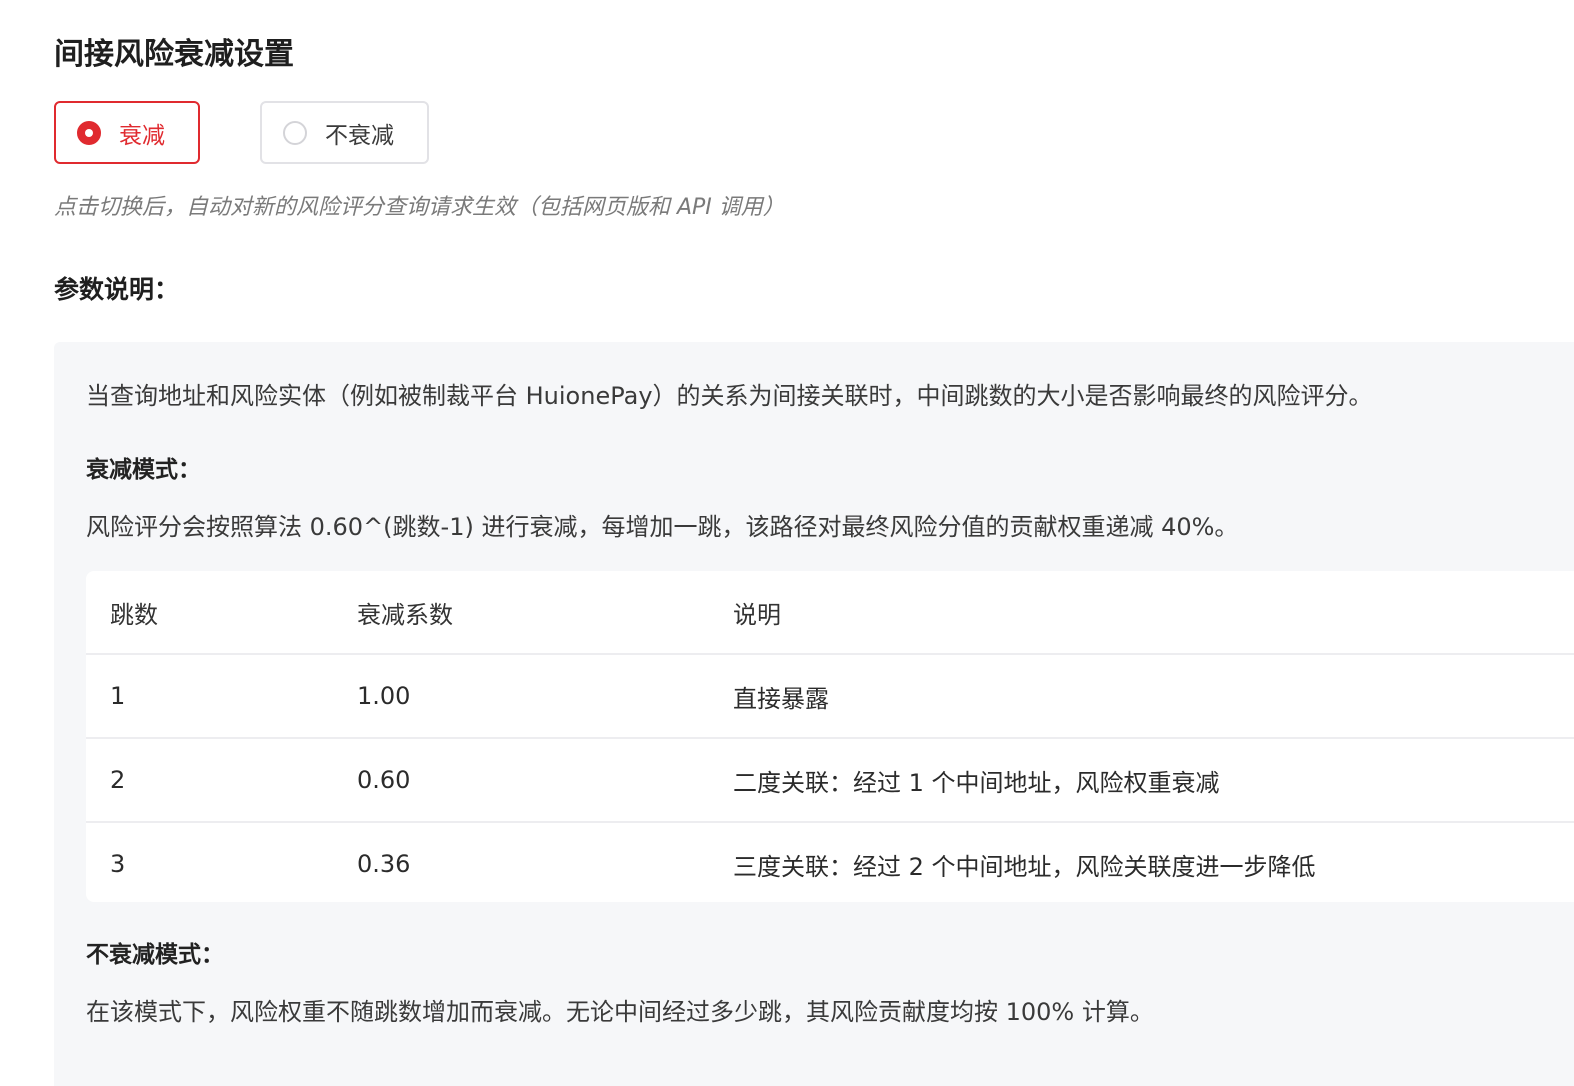 The image size is (1574, 1086). Describe the element at coordinates (174, 54) in the screenshot. I see `page-title: 间接风险衰减设置` at that location.